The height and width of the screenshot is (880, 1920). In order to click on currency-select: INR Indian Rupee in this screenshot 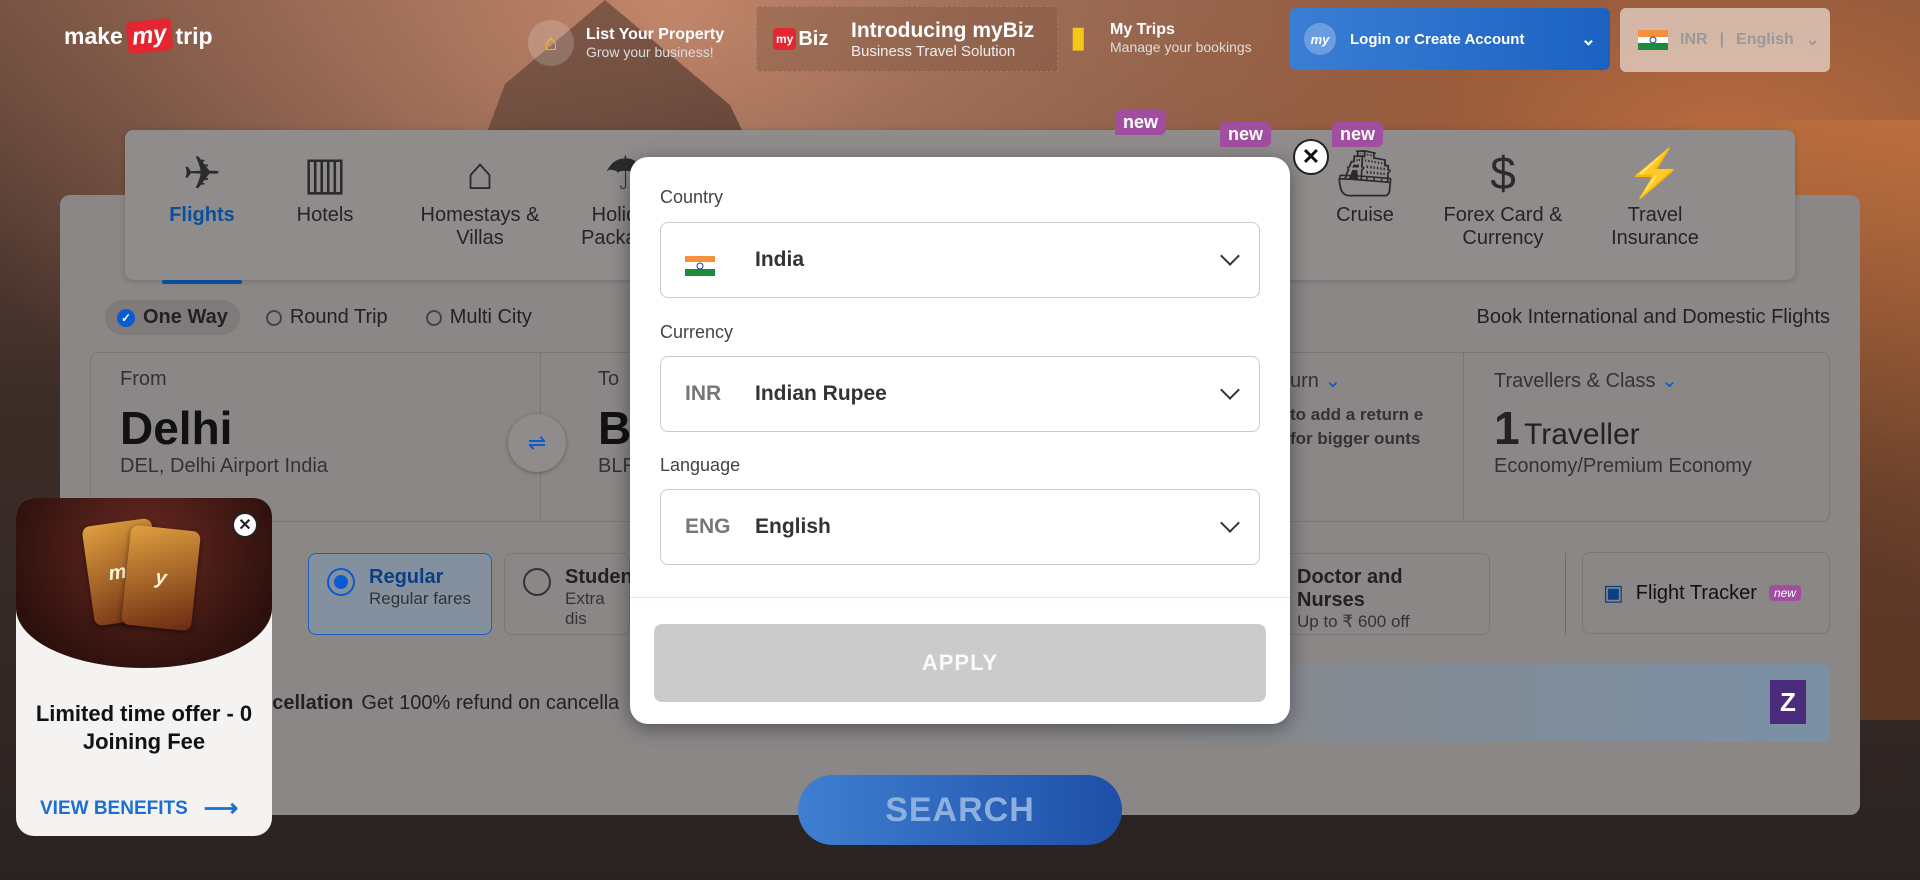, I will do `click(960, 394)`.